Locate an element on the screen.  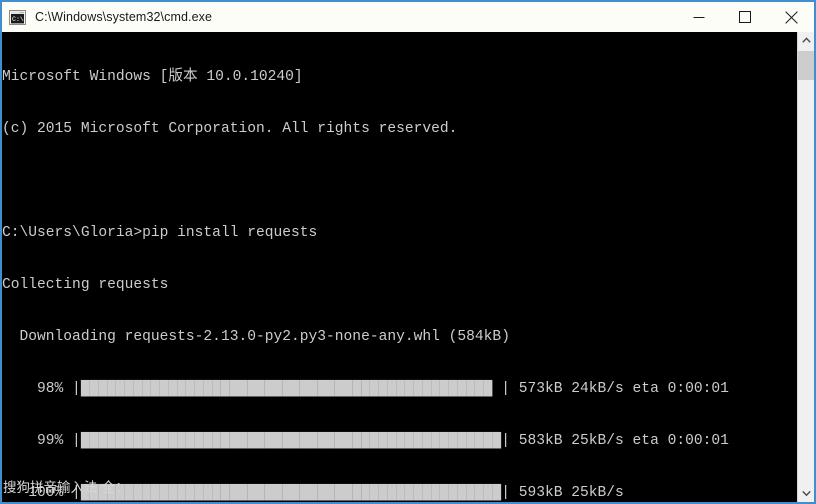
ime-name: 搜狗拼音输入法 is located at coordinates (50, 488).